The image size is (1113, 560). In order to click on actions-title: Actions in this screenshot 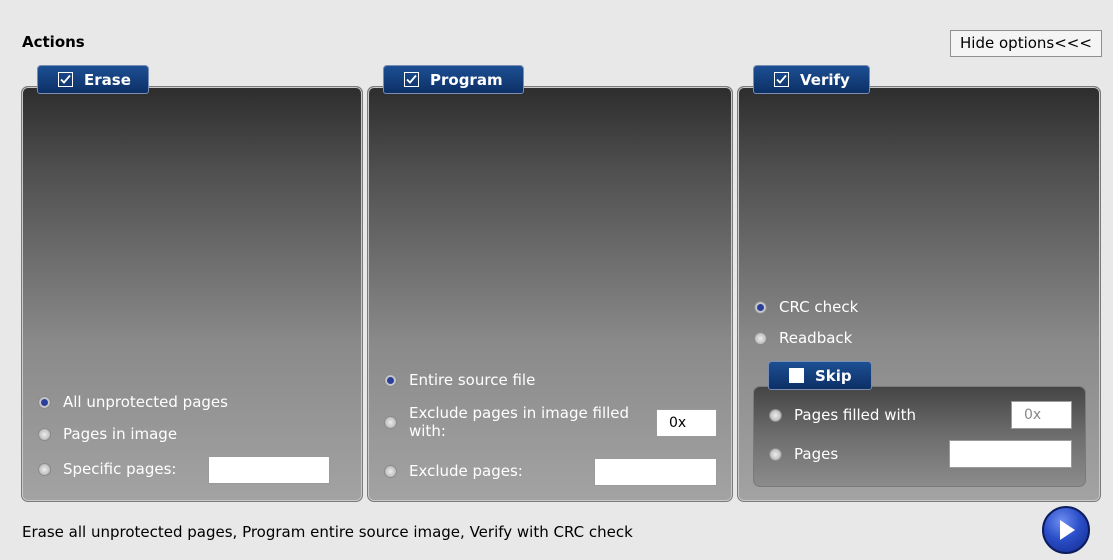, I will do `click(53, 42)`.